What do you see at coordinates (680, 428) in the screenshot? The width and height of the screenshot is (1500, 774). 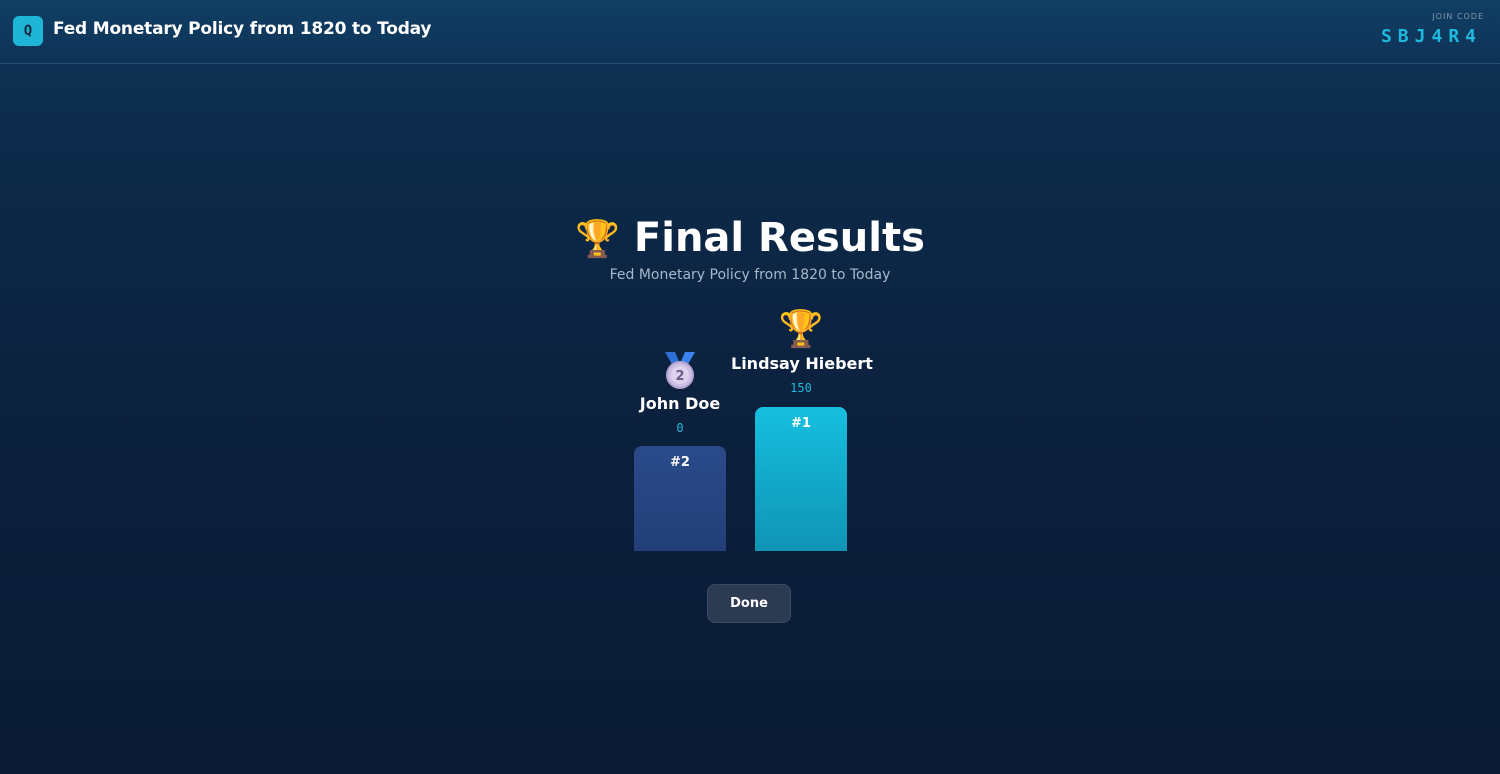 I see `player-score: 0` at bounding box center [680, 428].